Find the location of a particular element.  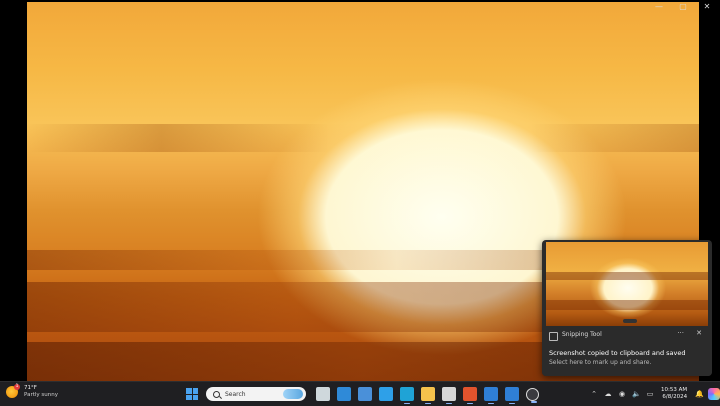

calendar-app-icon is located at coordinates (511, 395).